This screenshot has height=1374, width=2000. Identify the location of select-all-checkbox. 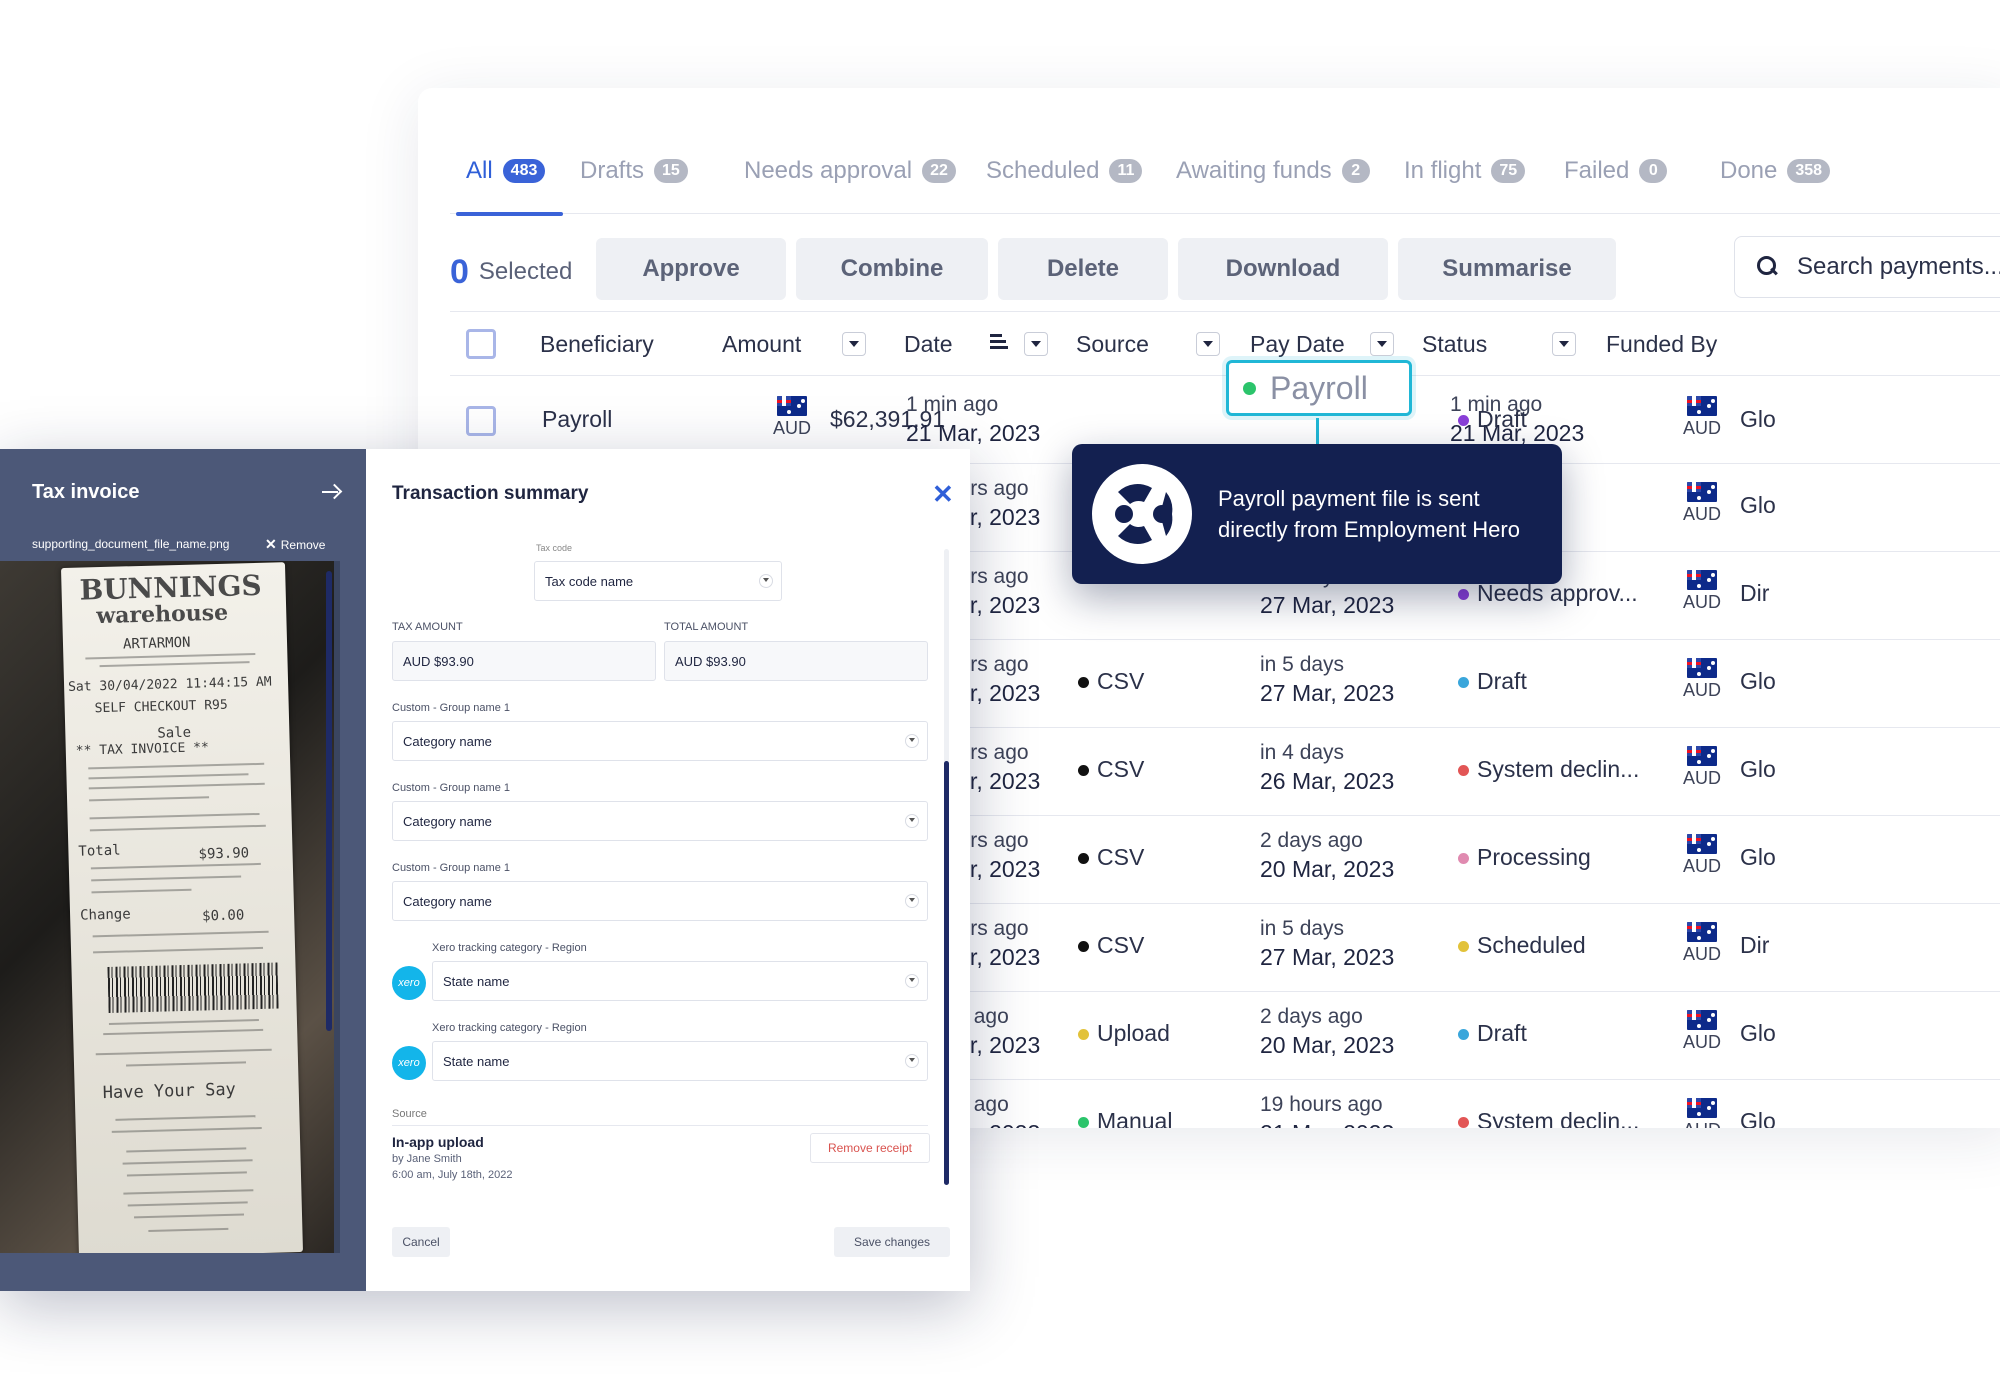
(481, 344).